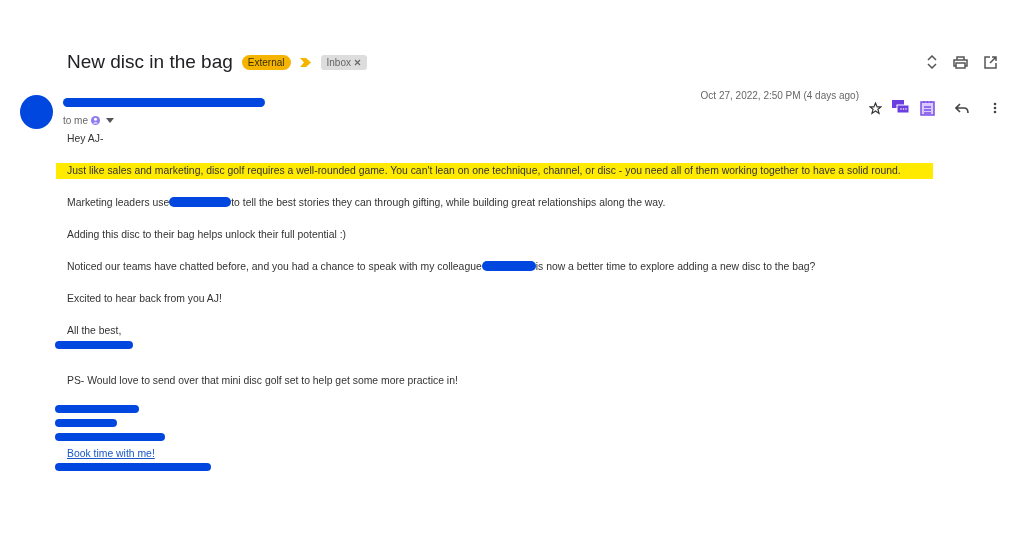  Describe the element at coordinates (145, 299) in the screenshot. I see `paragraph: Excited to hear back from you AJ!` at that location.